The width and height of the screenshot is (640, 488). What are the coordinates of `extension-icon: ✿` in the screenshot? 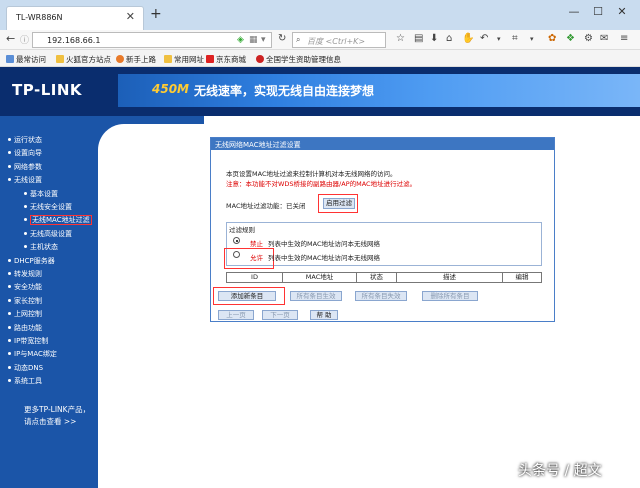 It's located at (552, 38).